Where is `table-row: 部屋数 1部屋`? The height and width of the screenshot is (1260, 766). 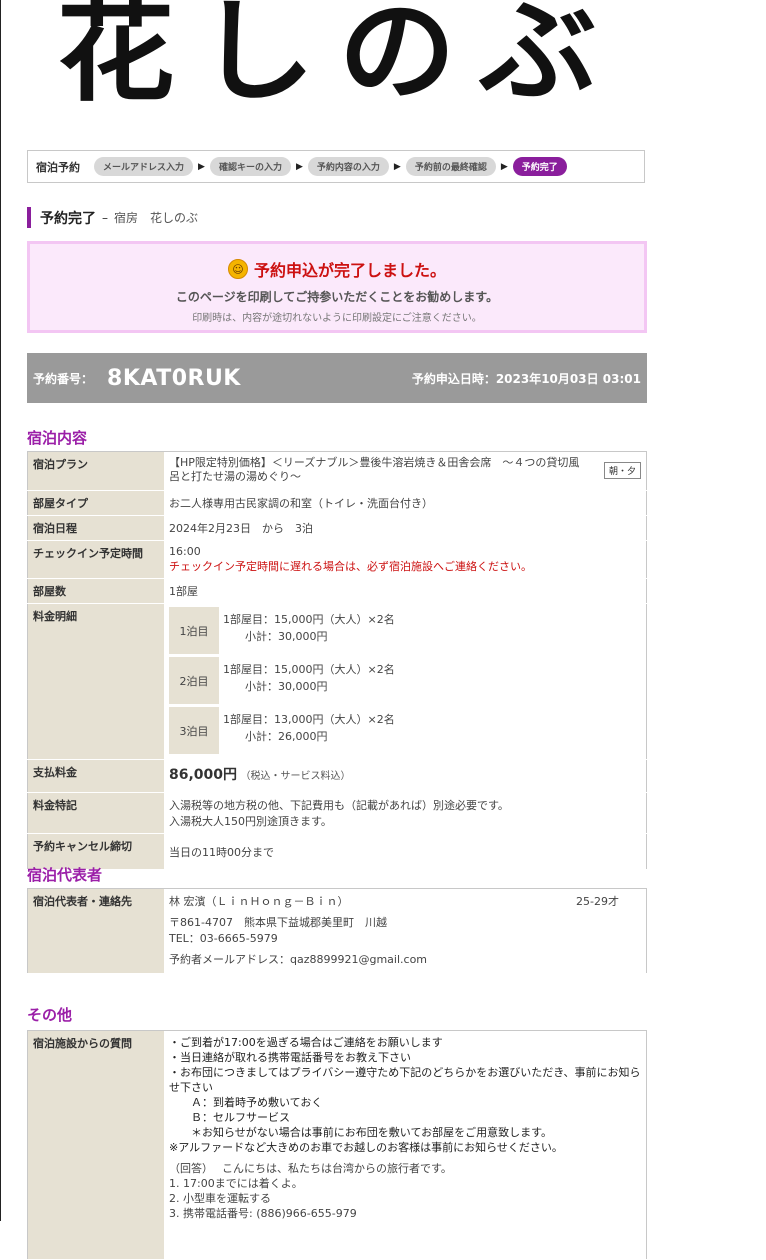 table-row: 部屋数 1部屋 is located at coordinates (337, 591).